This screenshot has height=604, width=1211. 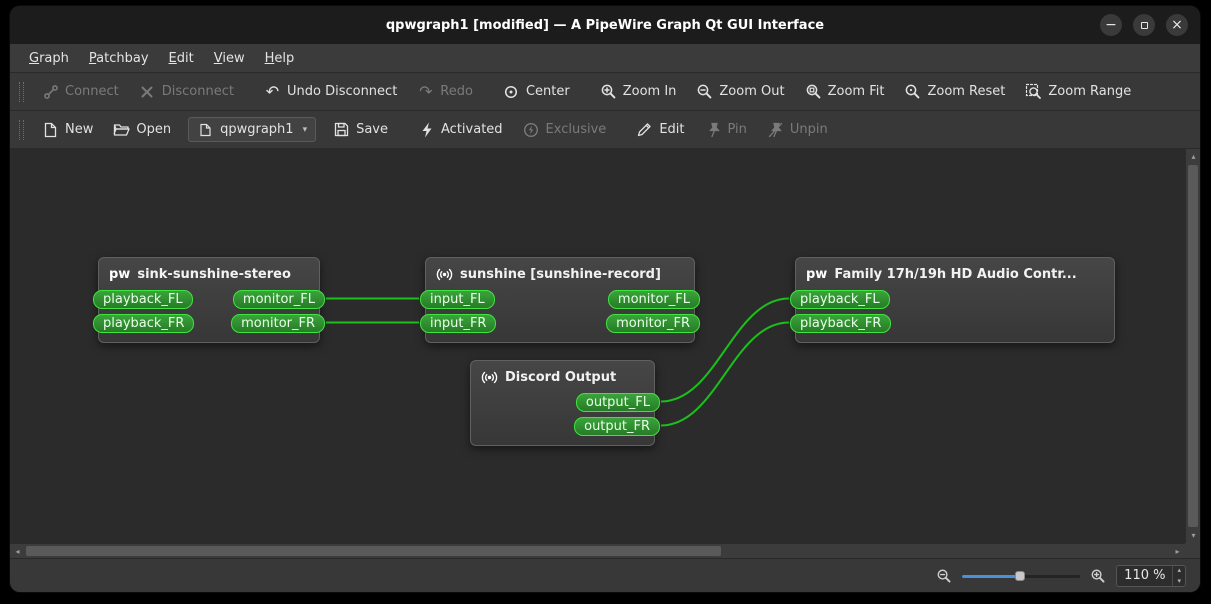 What do you see at coordinates (50, 129) in the screenshot?
I see `new-file-icon` at bounding box center [50, 129].